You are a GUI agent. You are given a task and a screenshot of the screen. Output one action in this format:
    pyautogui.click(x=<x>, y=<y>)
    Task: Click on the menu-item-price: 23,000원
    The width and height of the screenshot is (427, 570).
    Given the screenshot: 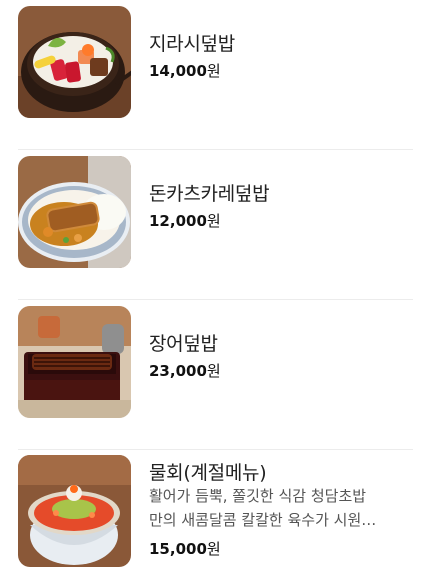 What is the action you would take?
    pyautogui.click(x=185, y=370)
    